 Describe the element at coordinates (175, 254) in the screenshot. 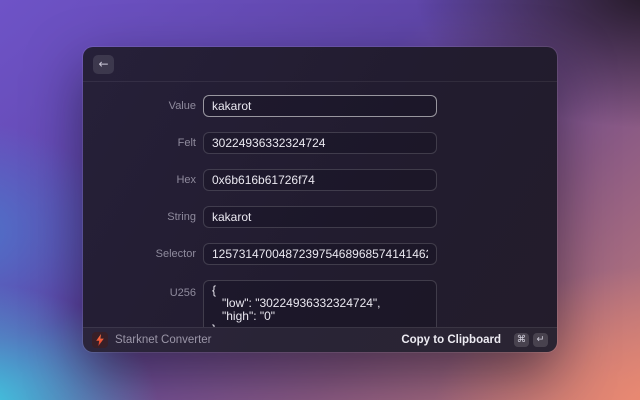

I see `selector-label: Selector` at that location.